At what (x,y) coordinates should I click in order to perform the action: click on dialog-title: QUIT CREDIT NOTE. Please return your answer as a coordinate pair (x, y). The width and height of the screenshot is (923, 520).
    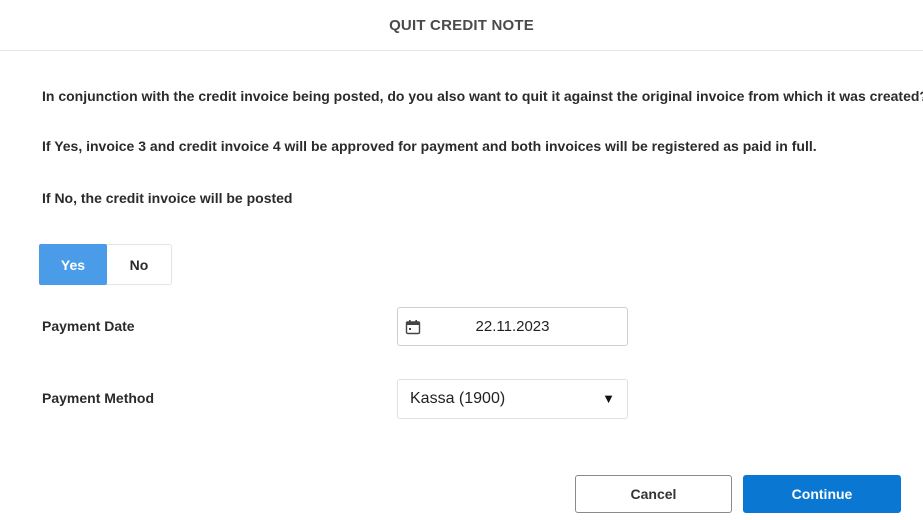
    Looking at the image, I should click on (461, 25).